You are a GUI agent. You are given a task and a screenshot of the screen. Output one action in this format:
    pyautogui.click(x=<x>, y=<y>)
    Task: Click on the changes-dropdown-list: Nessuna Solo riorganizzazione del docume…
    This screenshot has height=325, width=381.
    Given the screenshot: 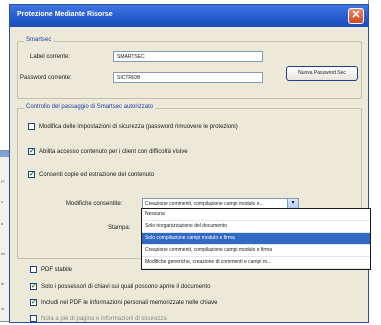 What is the action you would take?
    pyautogui.click(x=256, y=239)
    